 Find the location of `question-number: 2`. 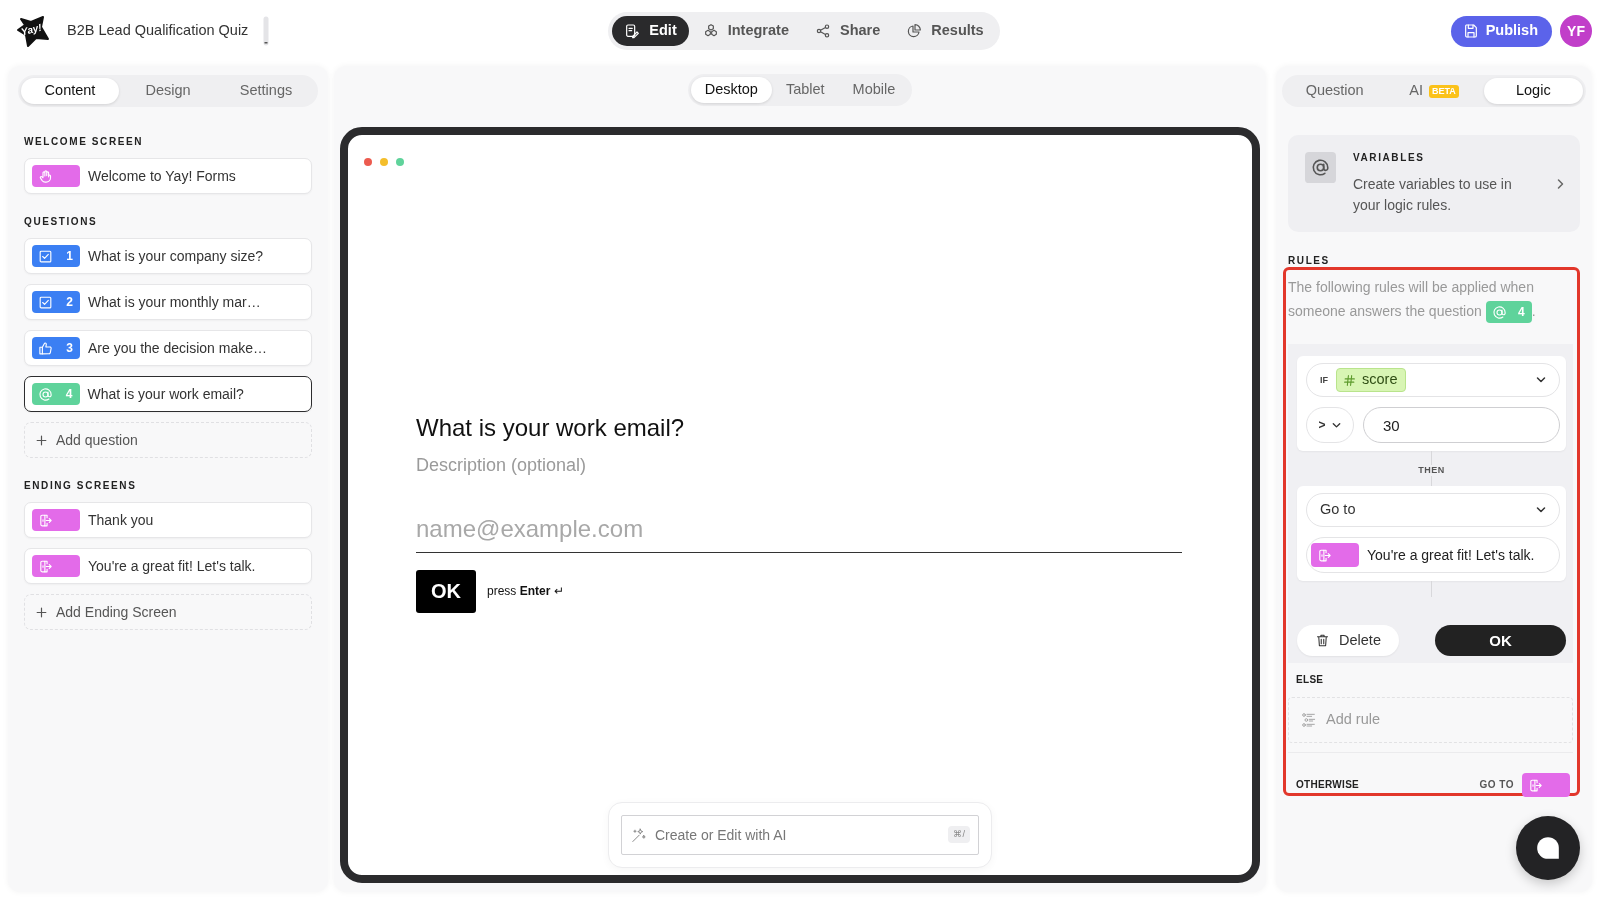

question-number: 2 is located at coordinates (69, 302).